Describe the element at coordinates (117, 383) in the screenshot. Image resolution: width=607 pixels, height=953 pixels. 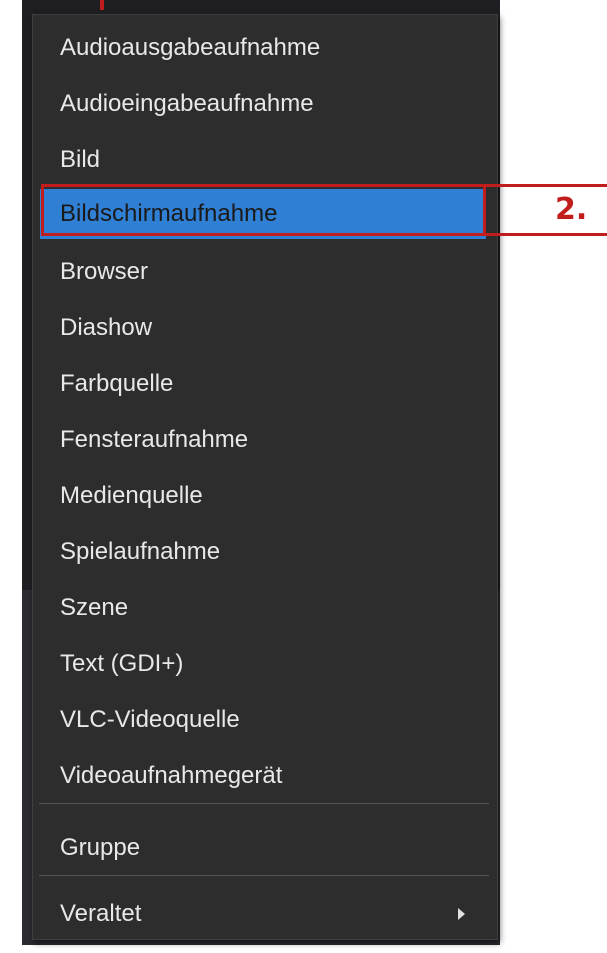
I see `menu-item-label: Farbquelle` at that location.